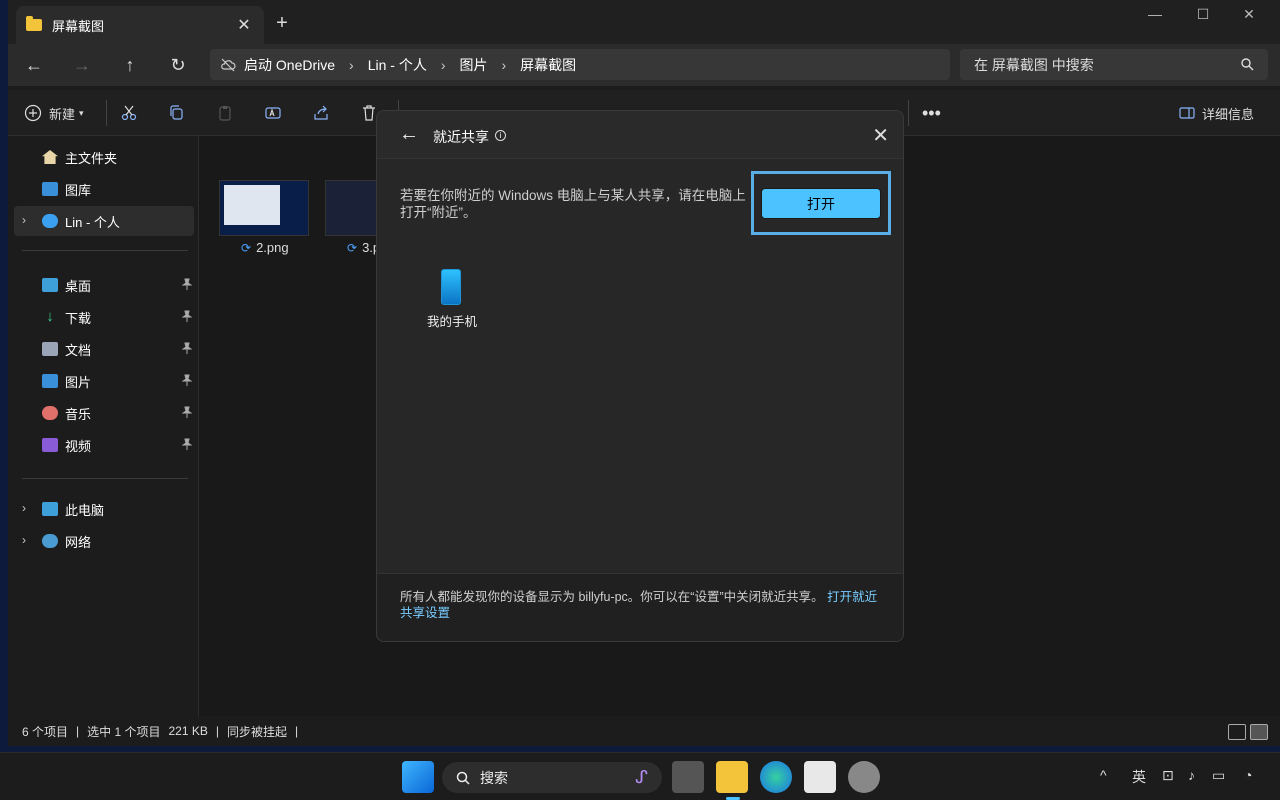  What do you see at coordinates (34, 23) in the screenshot?
I see `folder-icon` at bounding box center [34, 23].